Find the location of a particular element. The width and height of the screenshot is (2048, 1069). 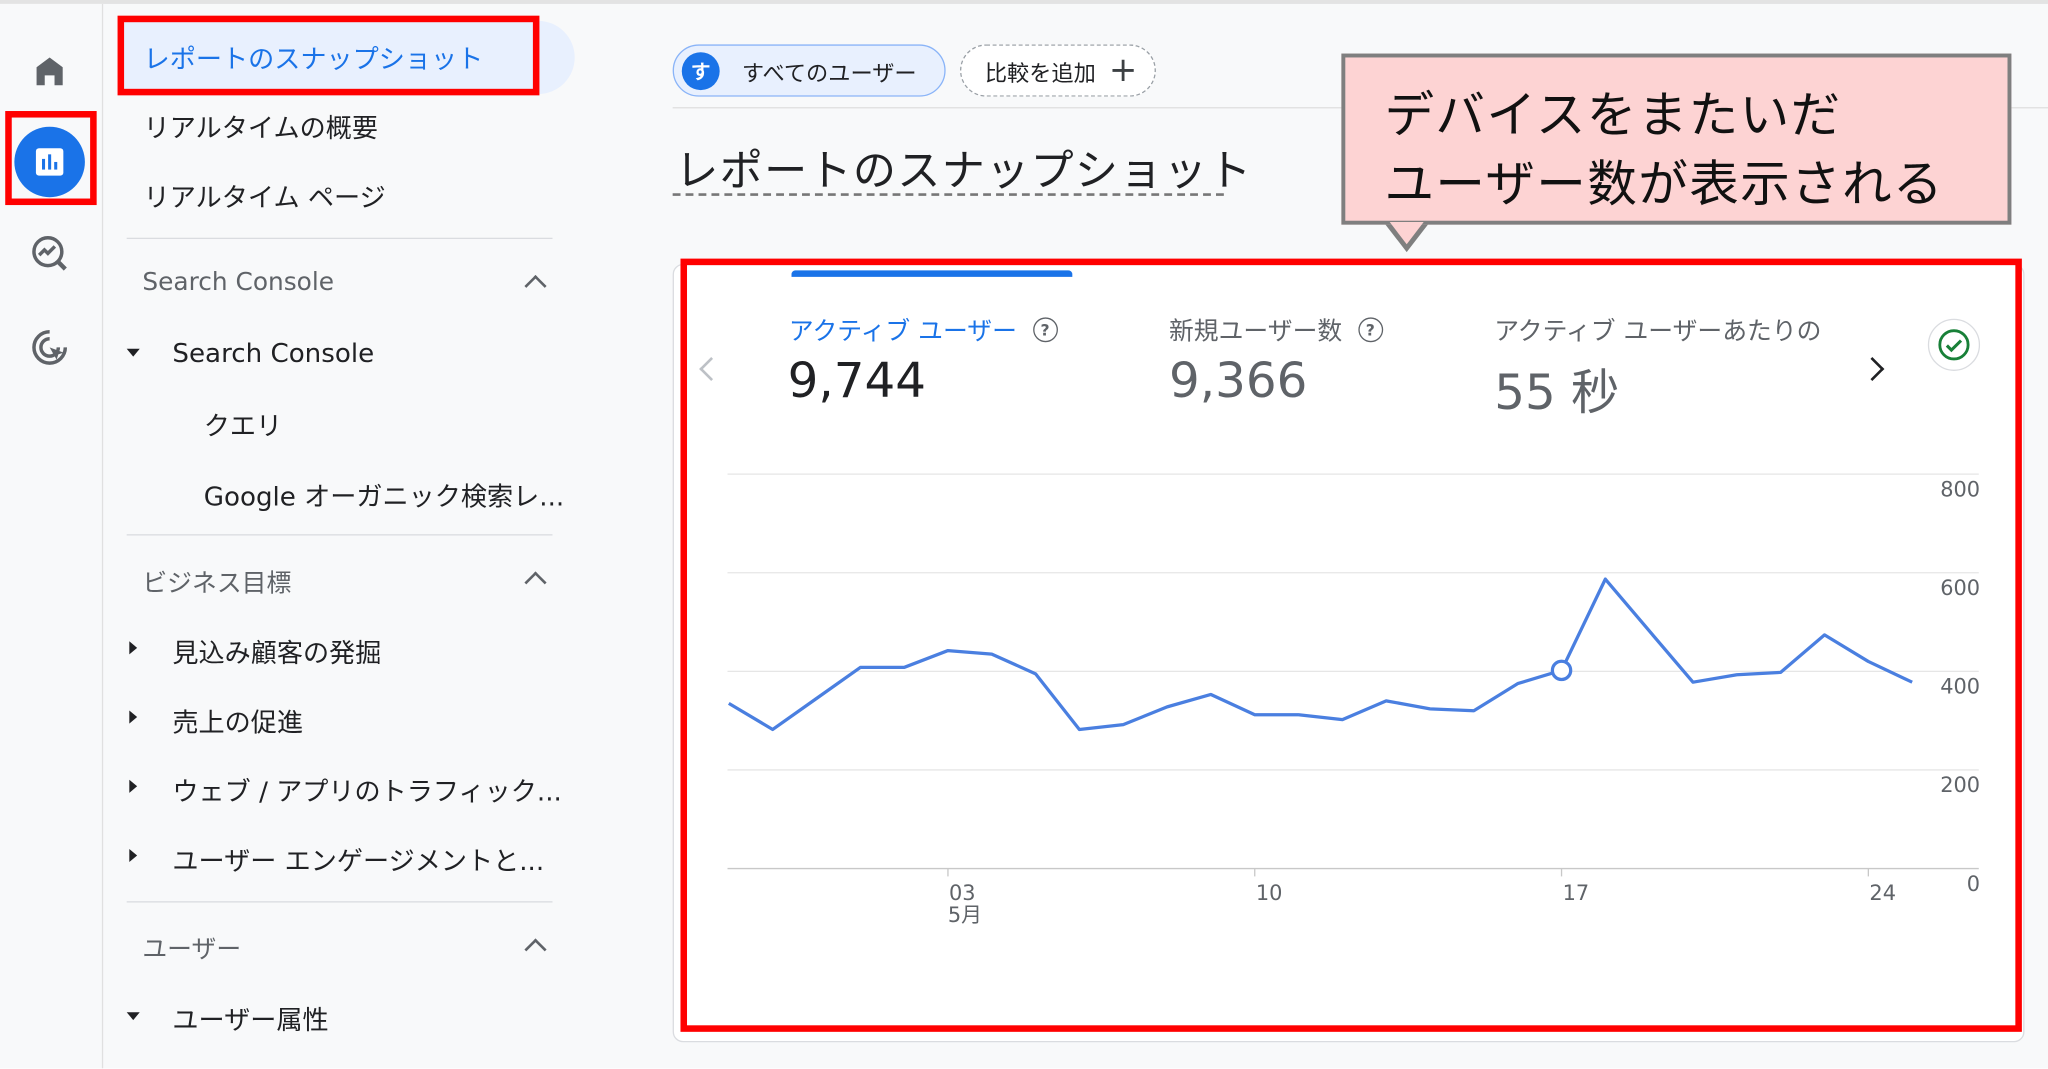

callout-text-line-2: ユーザー数が表示される is located at coordinates (1664, 184).